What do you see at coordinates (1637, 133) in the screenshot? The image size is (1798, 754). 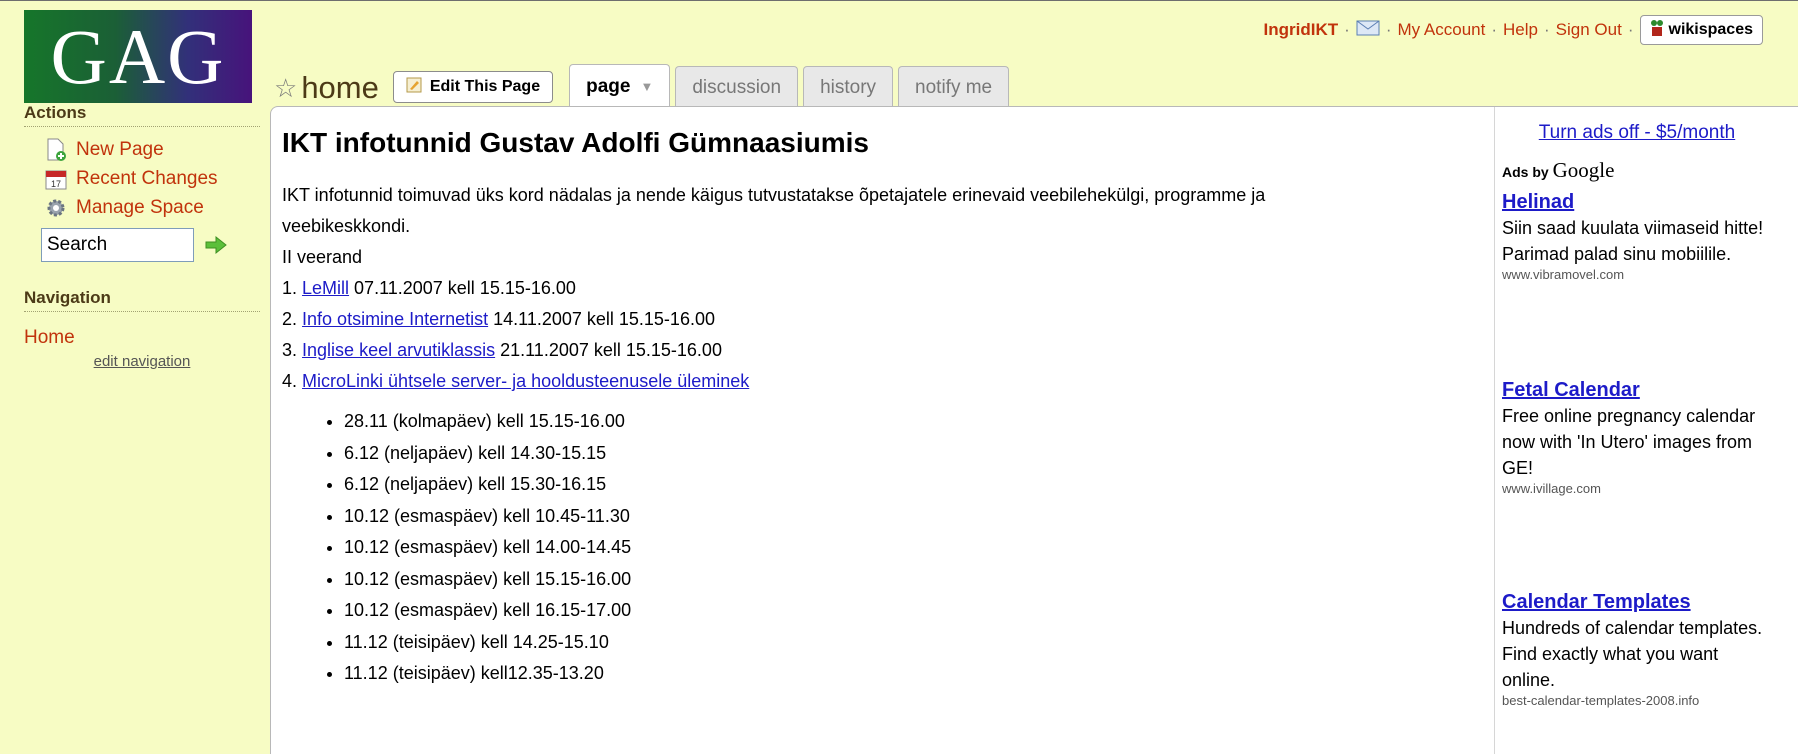 I see `turn-ads-off-link: Turn ads off - $5/month` at bounding box center [1637, 133].